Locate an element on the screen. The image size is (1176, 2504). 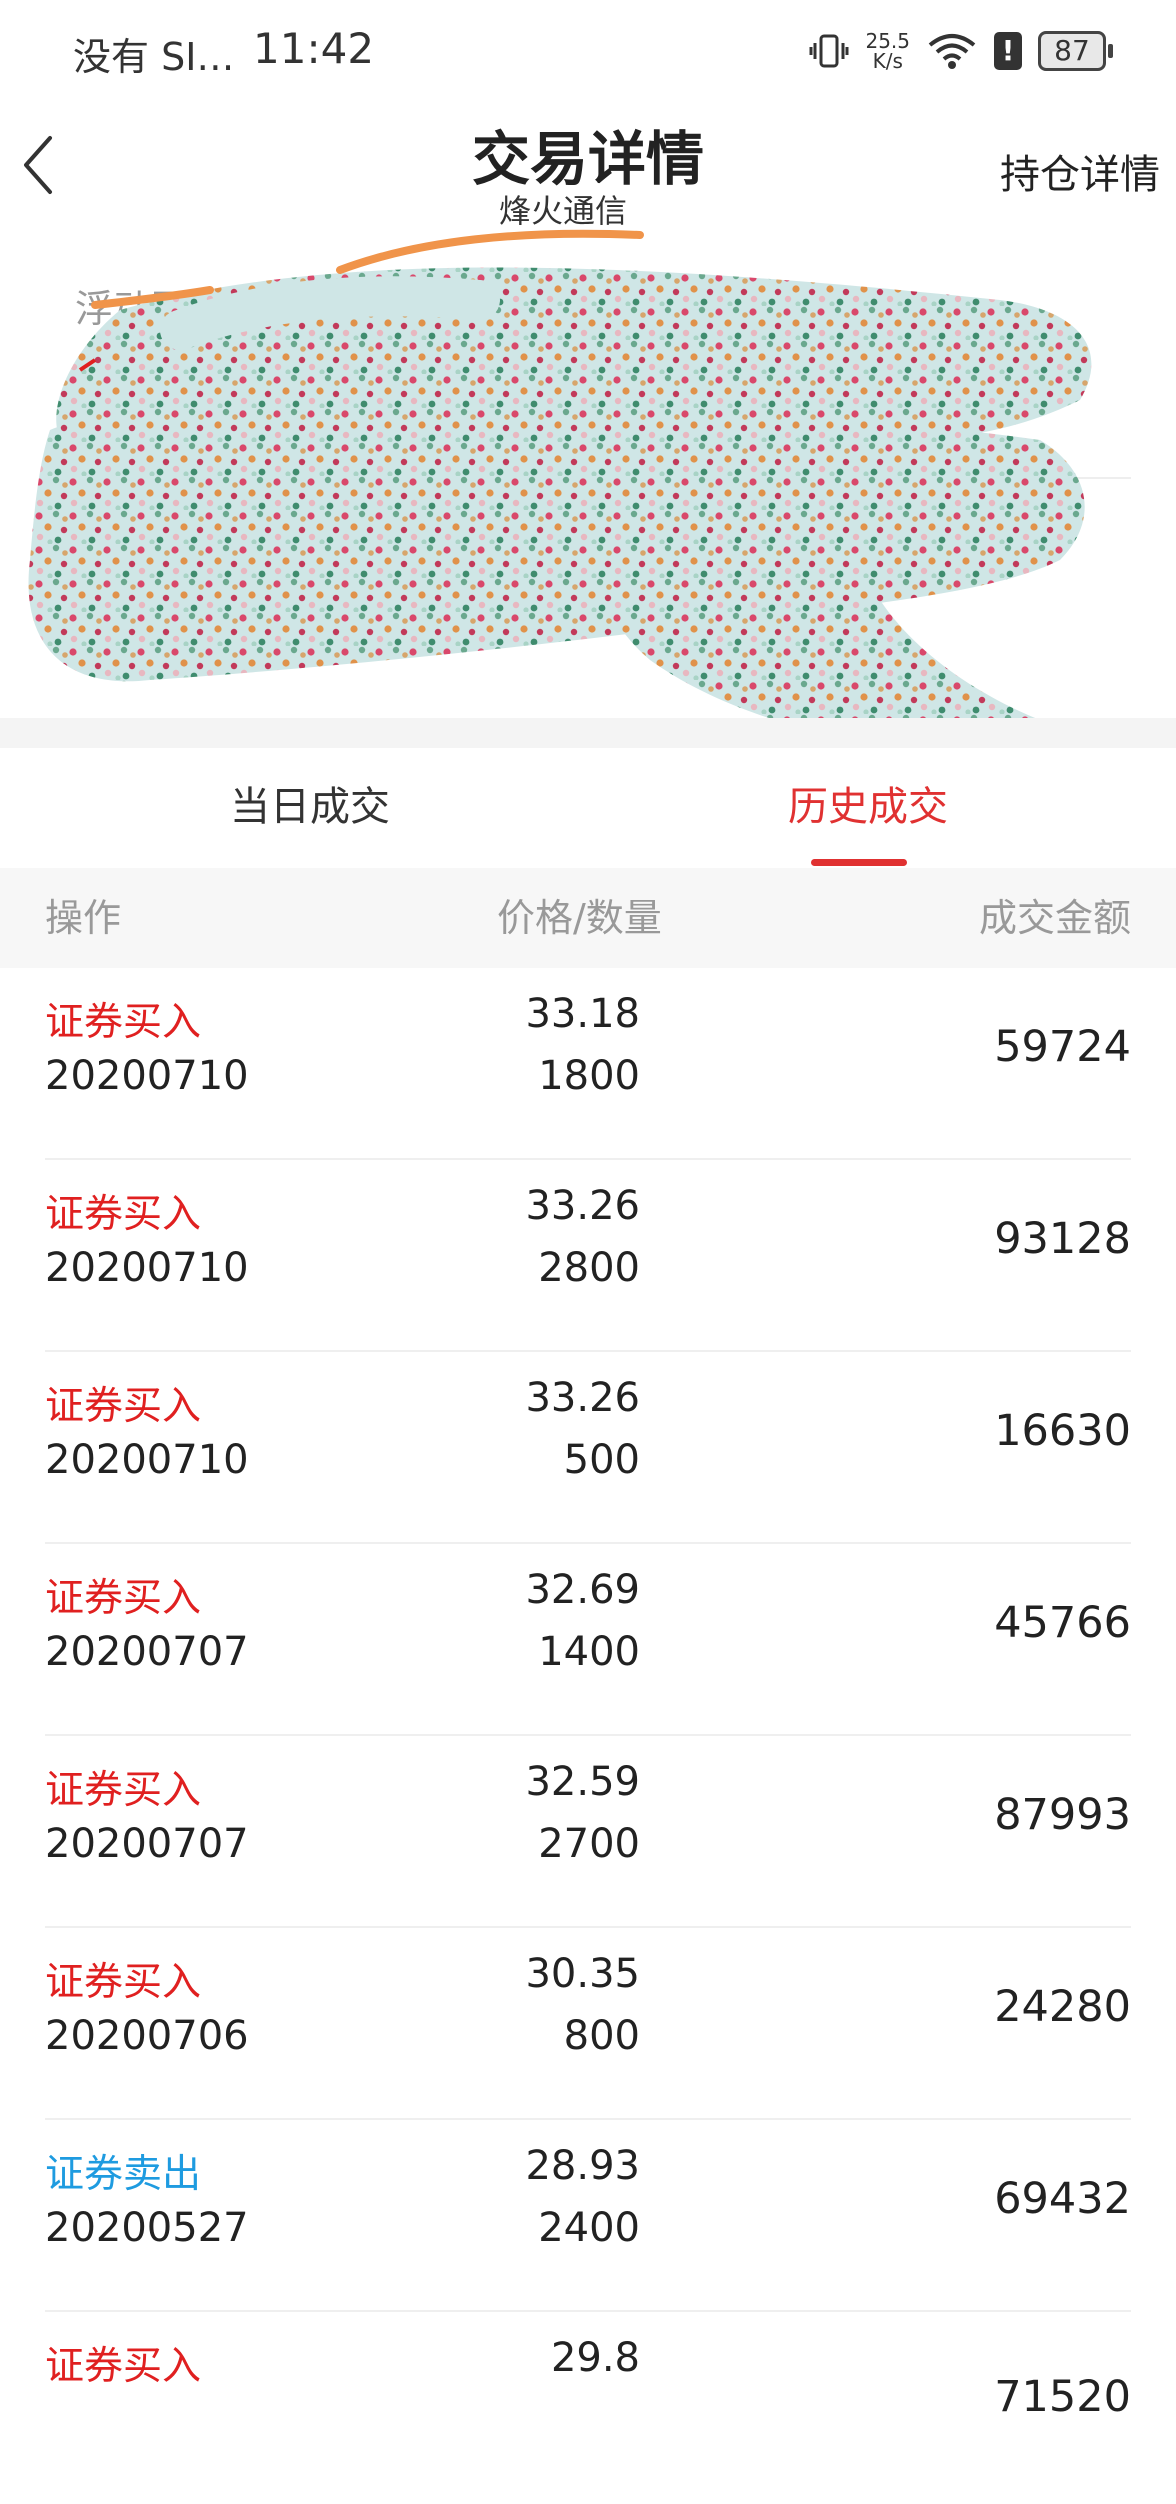
table-row: 证券买入 20200707 32.69 1400 45766 is located at coordinates (588, 1640).